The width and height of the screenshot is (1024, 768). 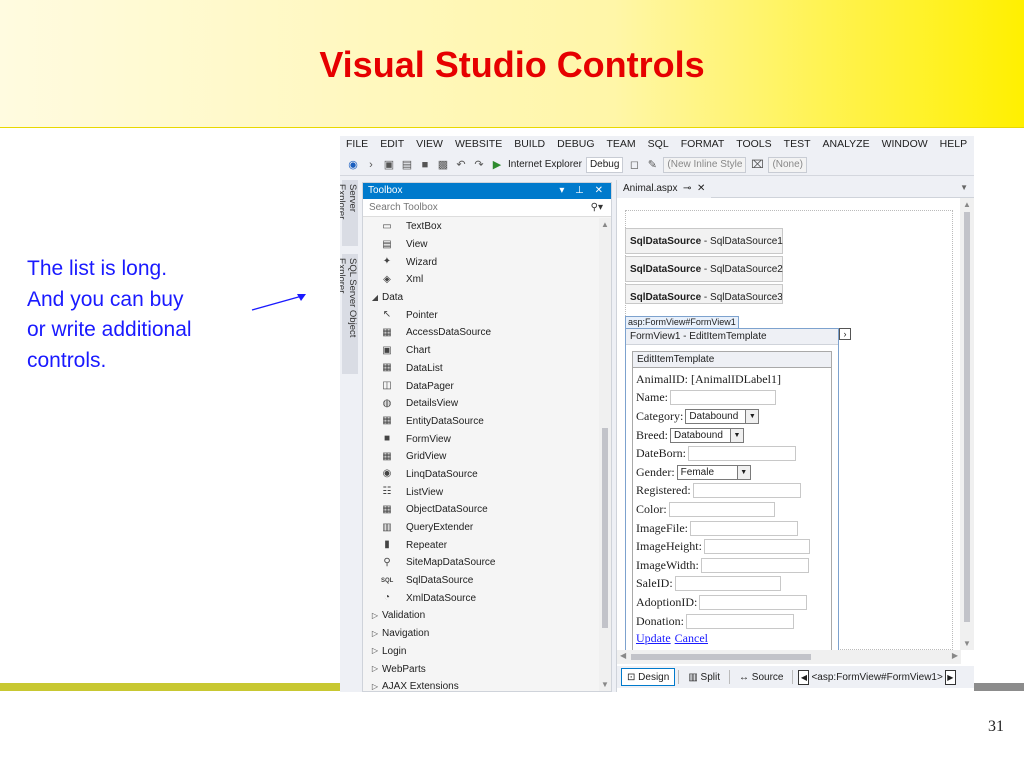 What do you see at coordinates (481, 262) in the screenshot?
I see `toolbox-item: ✦ Wizard` at bounding box center [481, 262].